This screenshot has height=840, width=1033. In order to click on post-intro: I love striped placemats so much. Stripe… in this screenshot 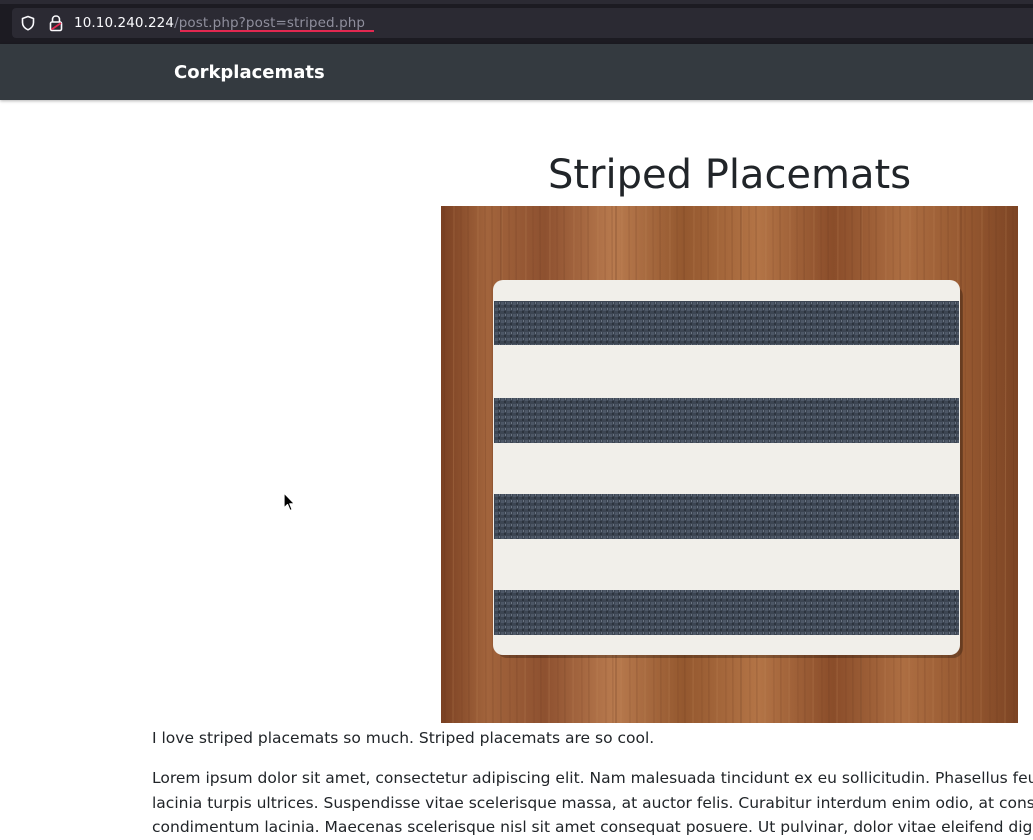, I will do `click(403, 738)`.